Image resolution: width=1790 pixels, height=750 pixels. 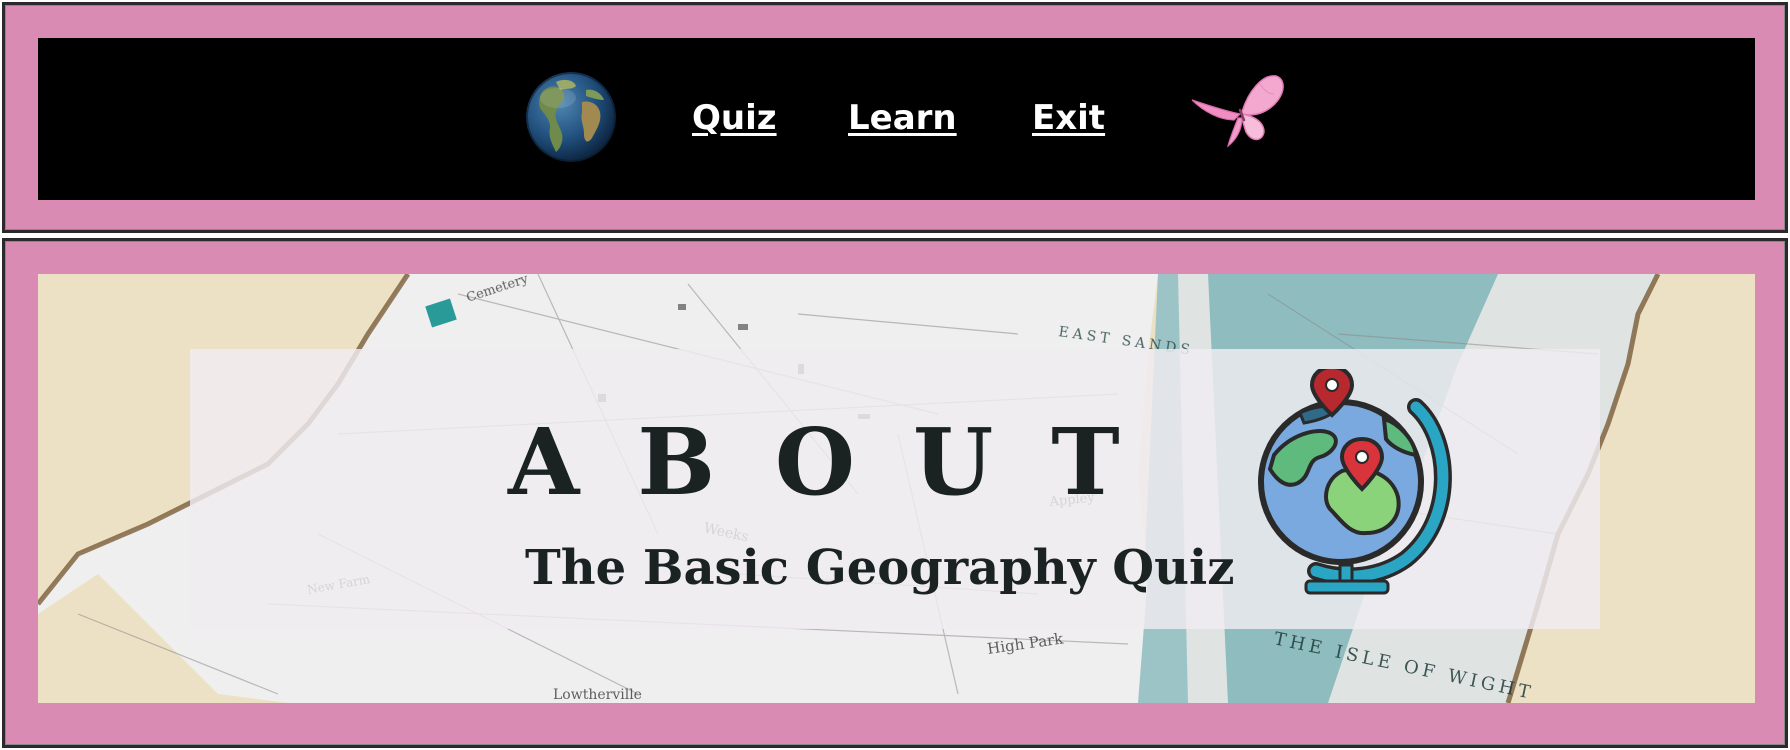 What do you see at coordinates (902, 118) in the screenshot?
I see `nav-link-learn: Learn` at bounding box center [902, 118].